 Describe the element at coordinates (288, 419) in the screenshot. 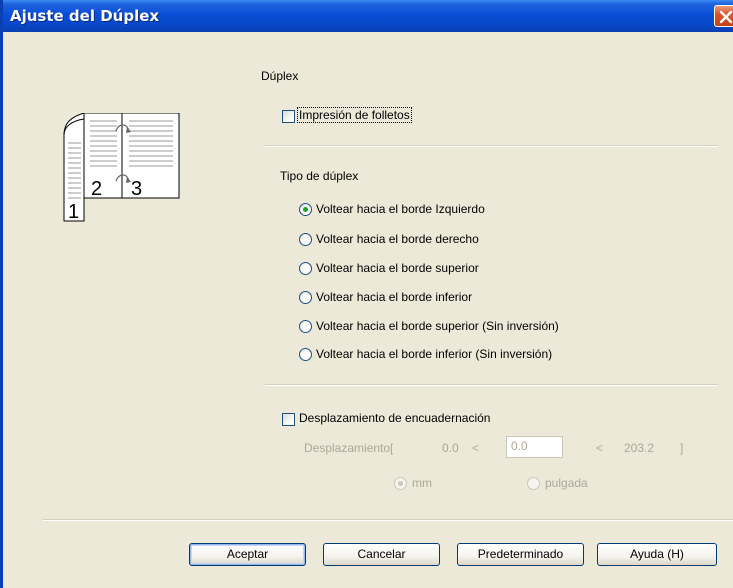

I see `binding-offset-checkbox` at that location.